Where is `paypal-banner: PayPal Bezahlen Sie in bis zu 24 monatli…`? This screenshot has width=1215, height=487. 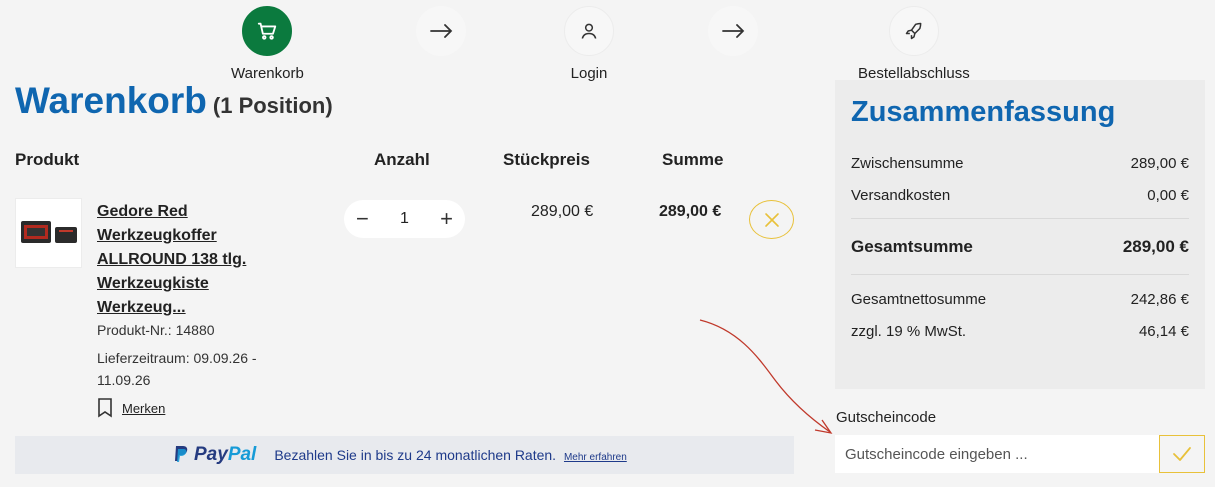 paypal-banner: PayPal Bezahlen Sie in bis zu 24 monatli… is located at coordinates (404, 455).